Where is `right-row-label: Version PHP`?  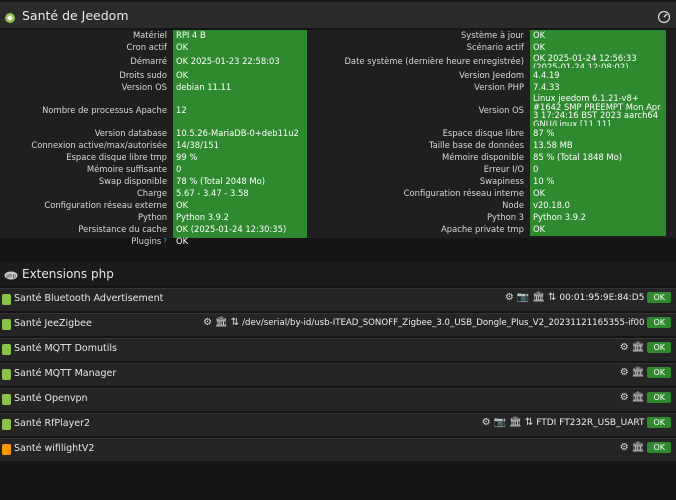 right-row-label: Version PHP is located at coordinates (499, 87).